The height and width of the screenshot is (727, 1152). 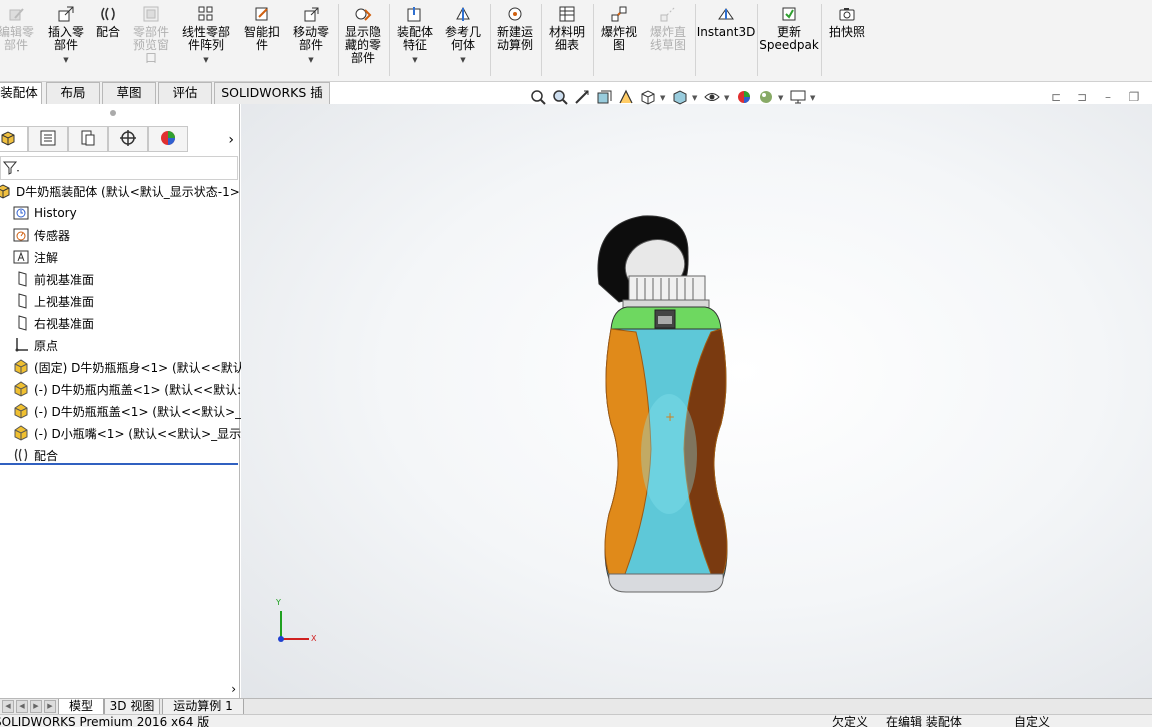 What do you see at coordinates (463, 35) in the screenshot?
I see `reference-geometry-button: 参考几 何体 ▼` at bounding box center [463, 35].